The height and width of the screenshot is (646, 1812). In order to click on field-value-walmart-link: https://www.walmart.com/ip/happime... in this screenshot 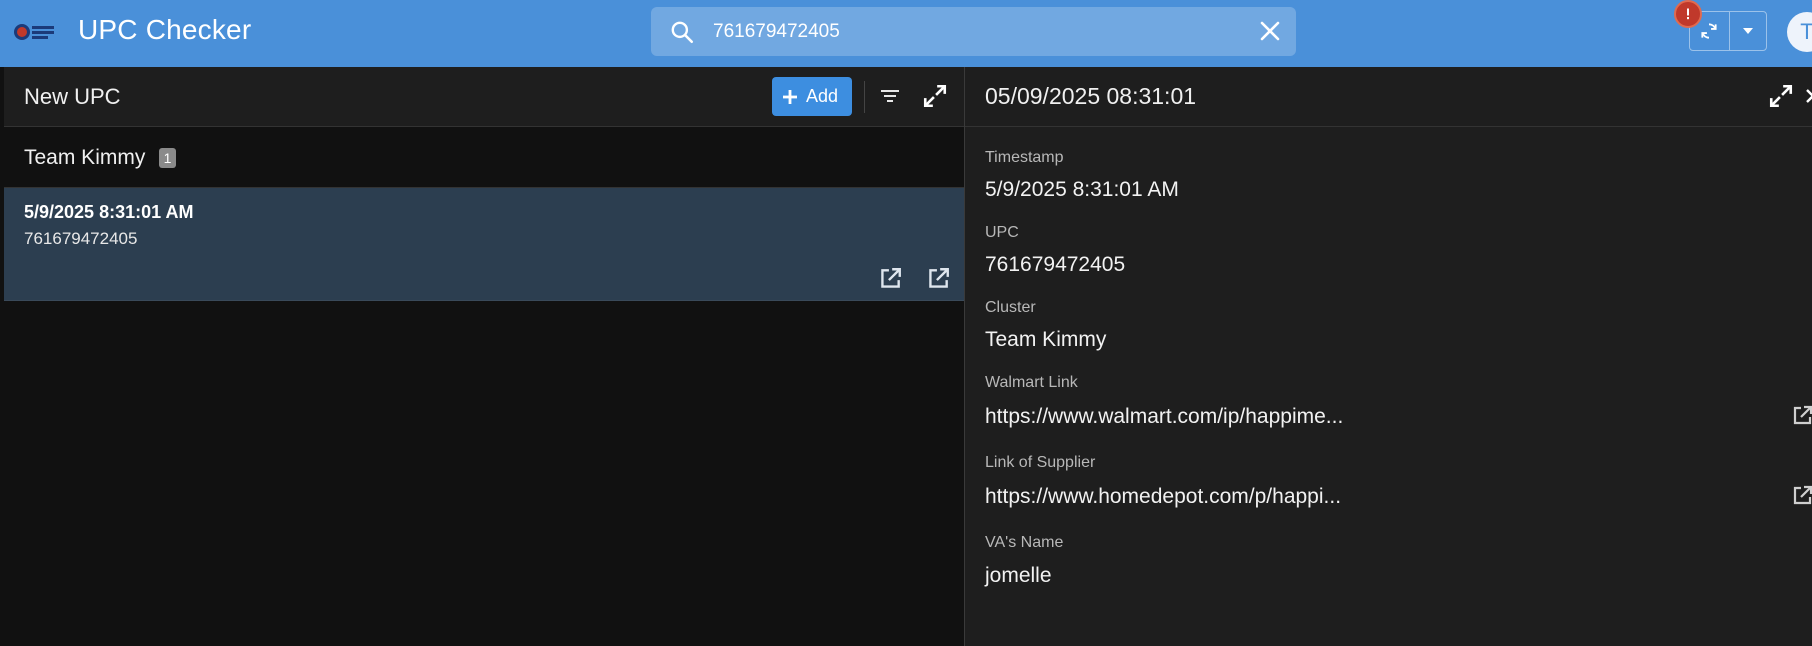, I will do `click(1164, 417)`.